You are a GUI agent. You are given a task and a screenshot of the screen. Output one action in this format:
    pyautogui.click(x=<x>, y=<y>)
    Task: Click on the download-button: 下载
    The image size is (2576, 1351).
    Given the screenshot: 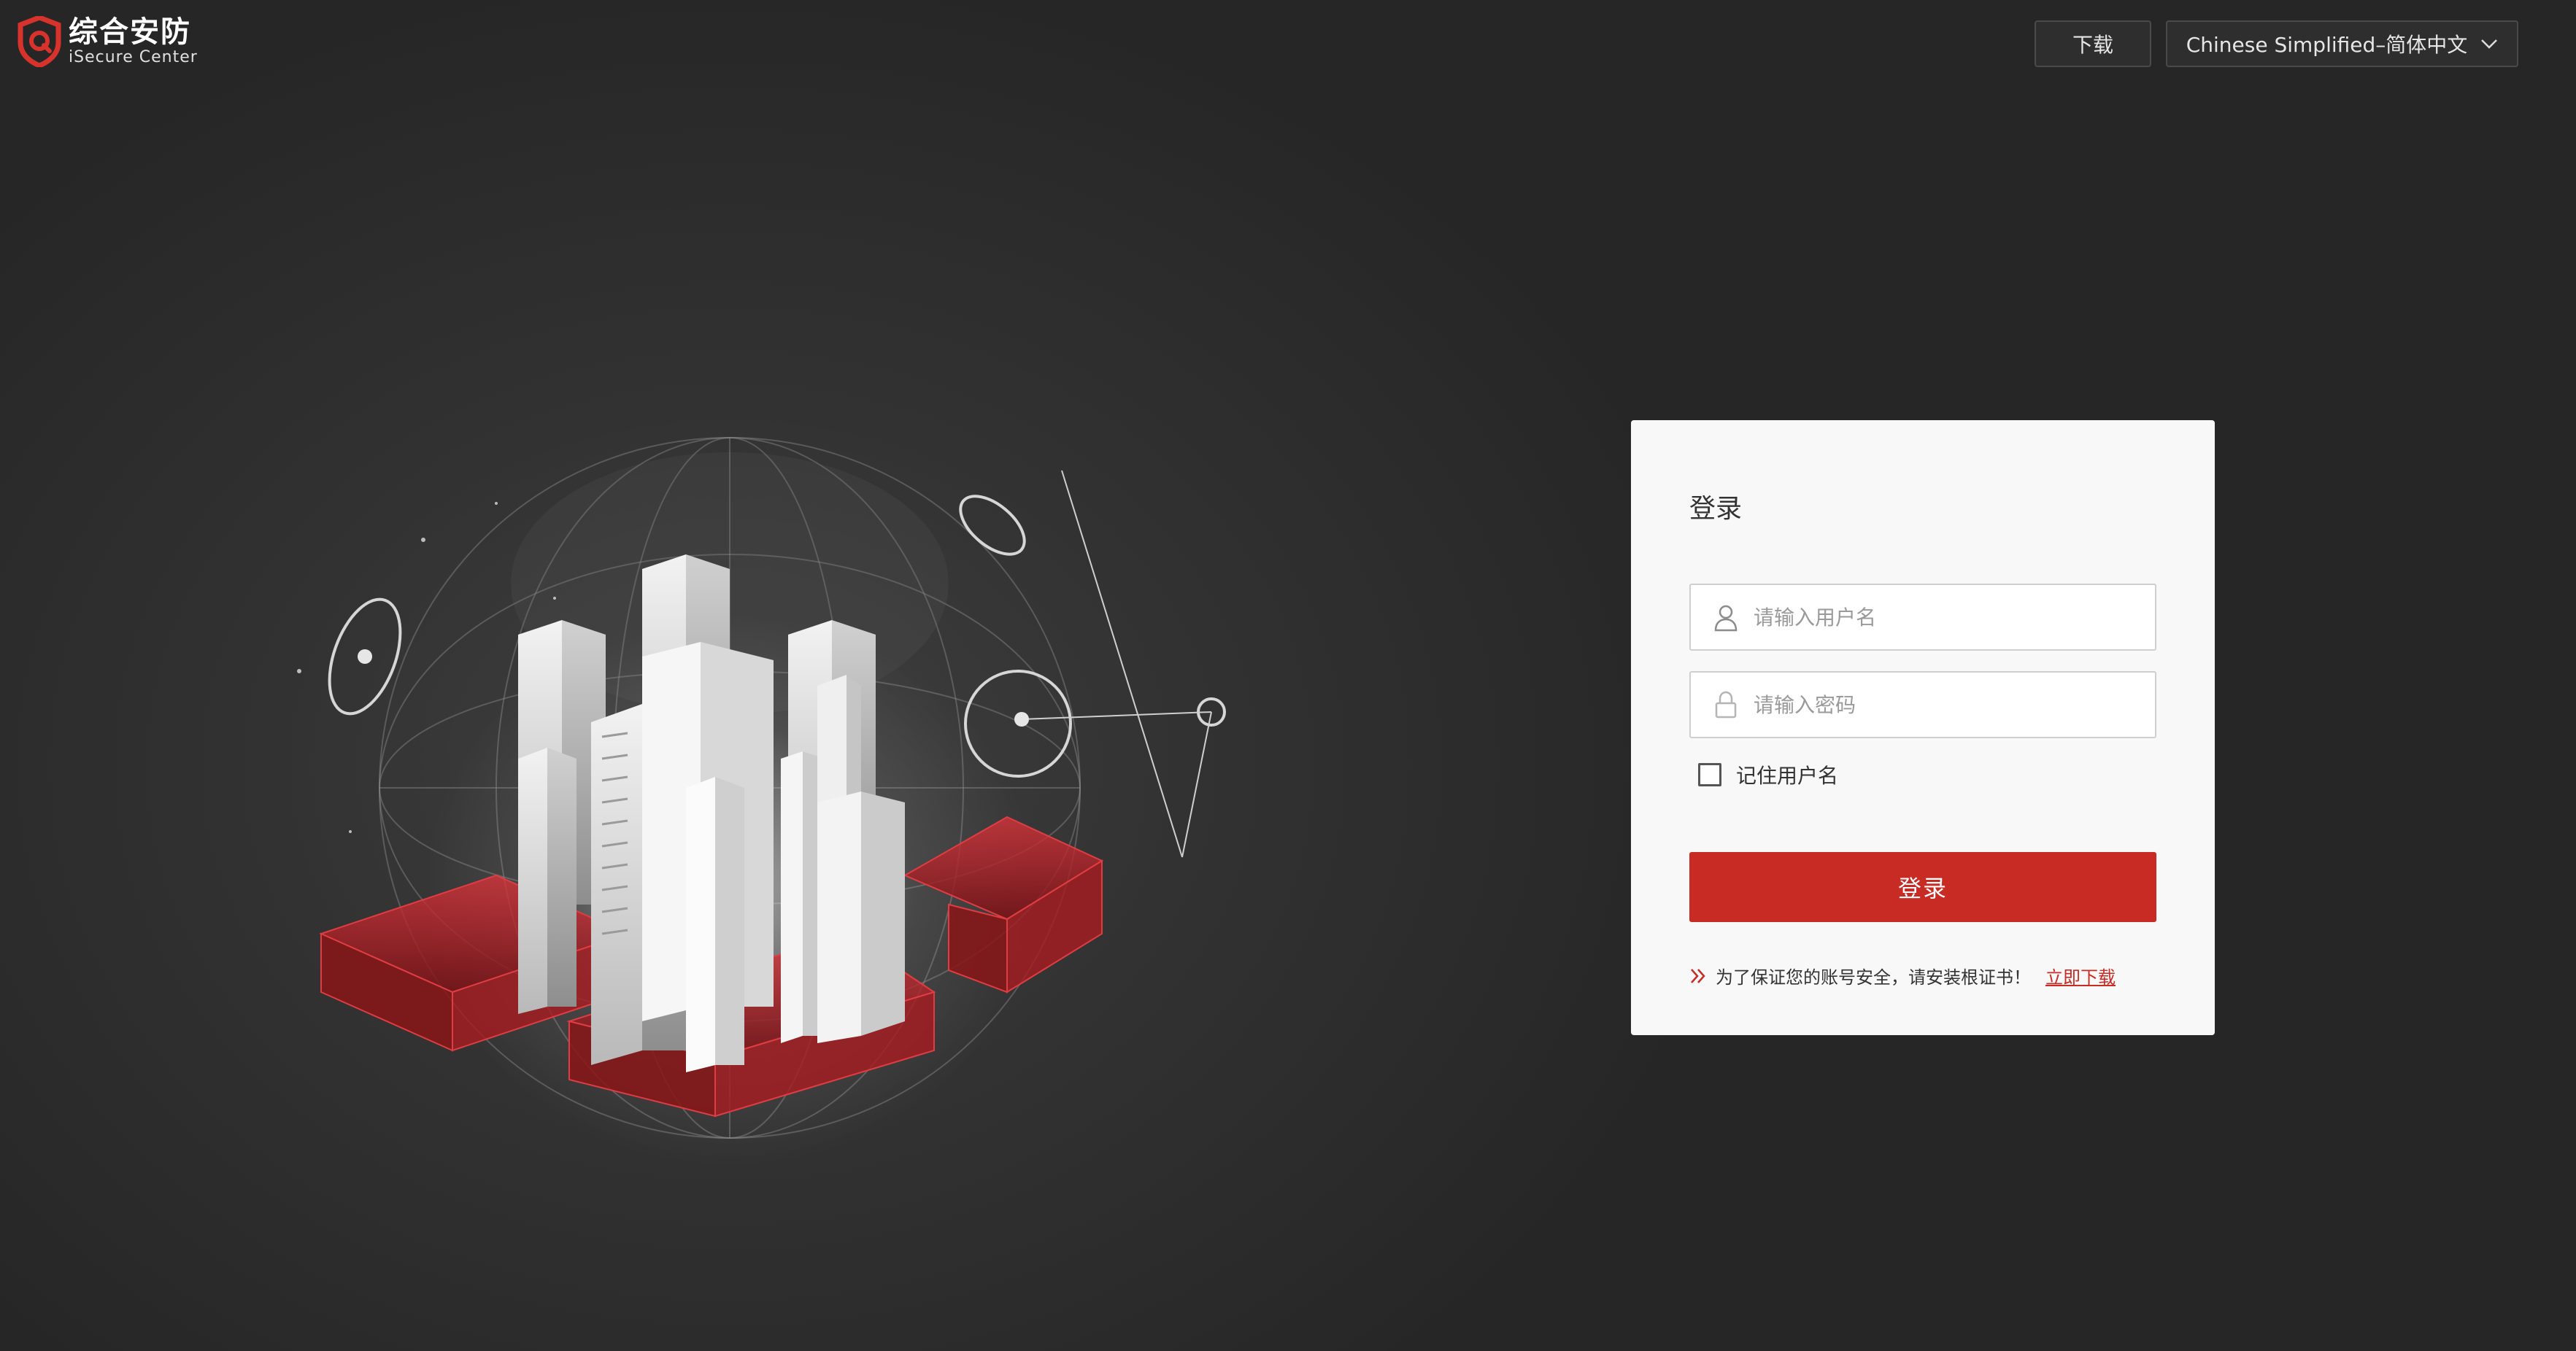 What is the action you would take?
    pyautogui.click(x=2093, y=43)
    